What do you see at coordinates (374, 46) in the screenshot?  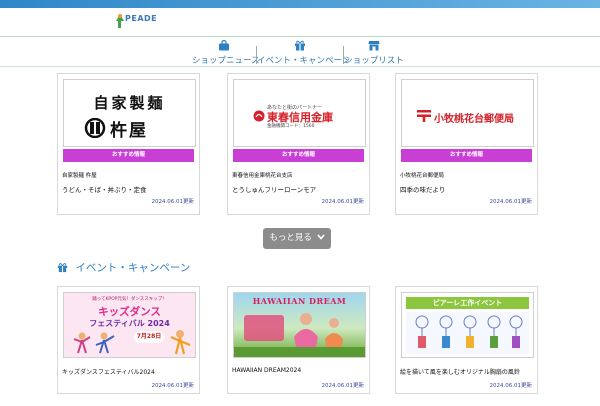 I see `store-icon` at bounding box center [374, 46].